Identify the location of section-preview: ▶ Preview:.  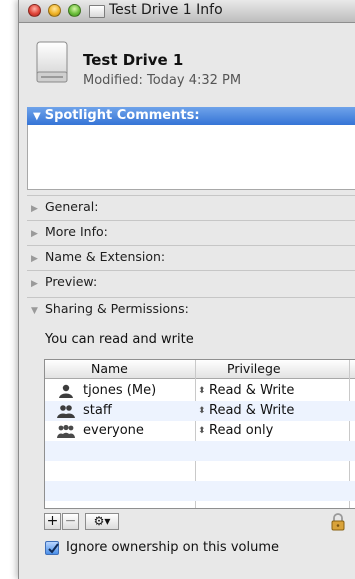
(191, 281).